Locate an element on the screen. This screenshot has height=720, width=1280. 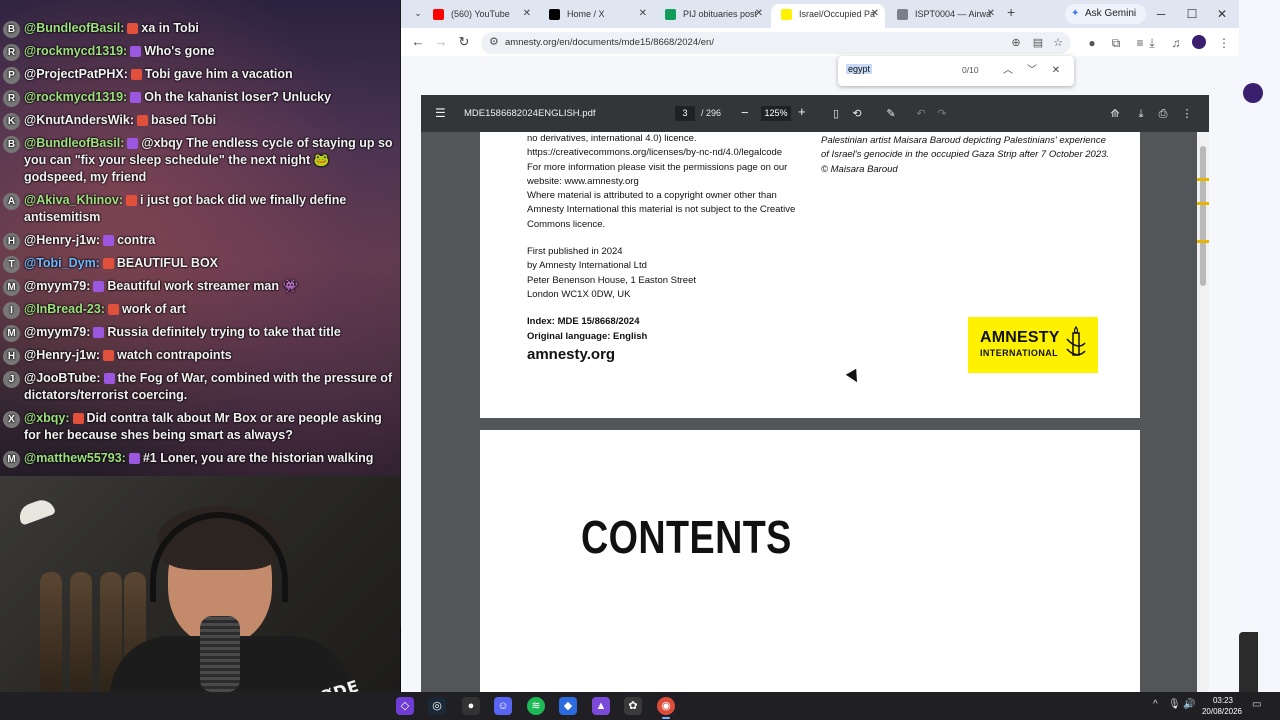
spotify-icon: ≋ is located at coordinates (536, 706).